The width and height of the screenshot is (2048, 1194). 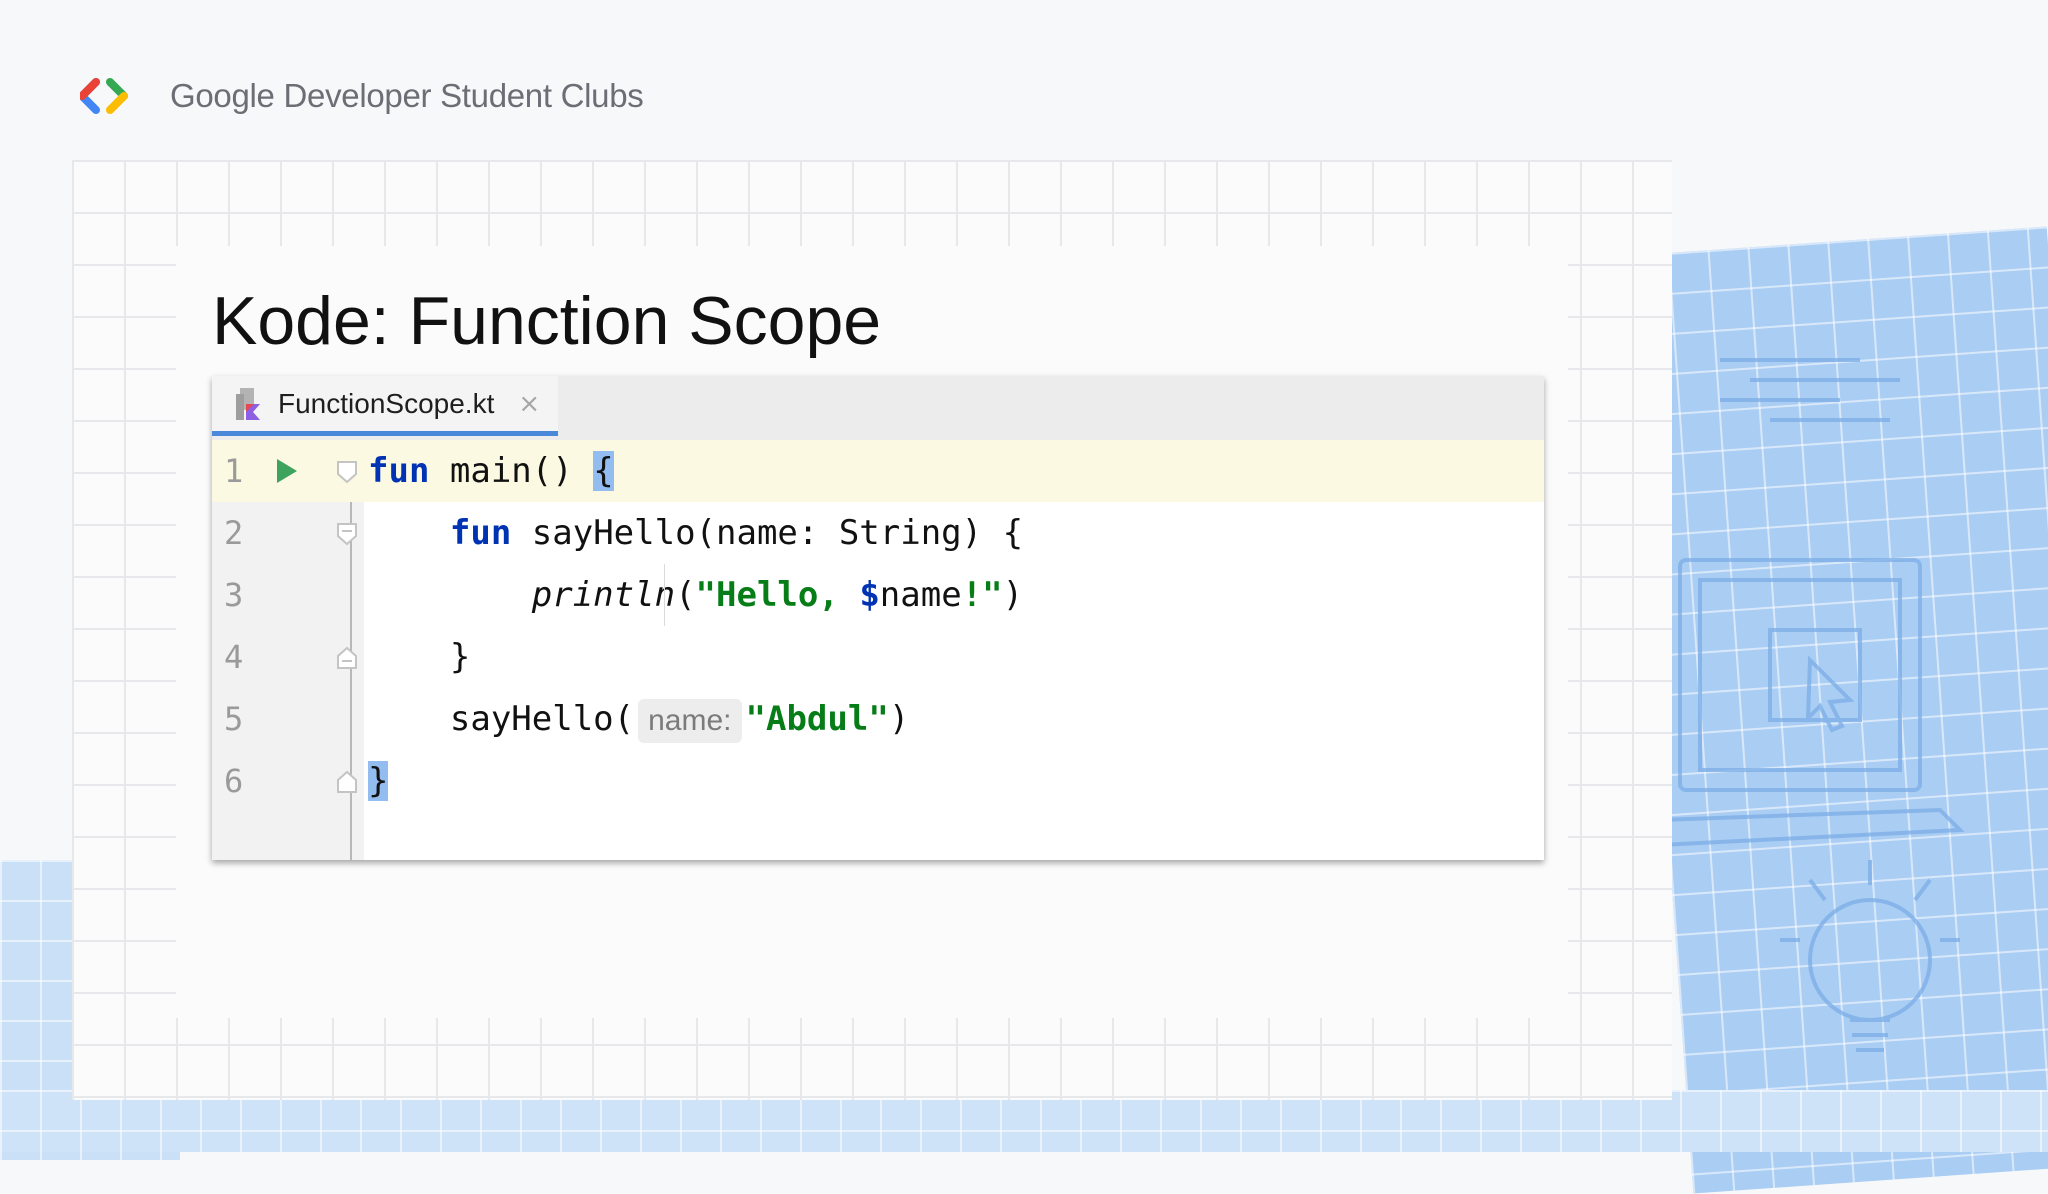 What do you see at coordinates (491, 471) in the screenshot?
I see `code-text: fun main() {` at bounding box center [491, 471].